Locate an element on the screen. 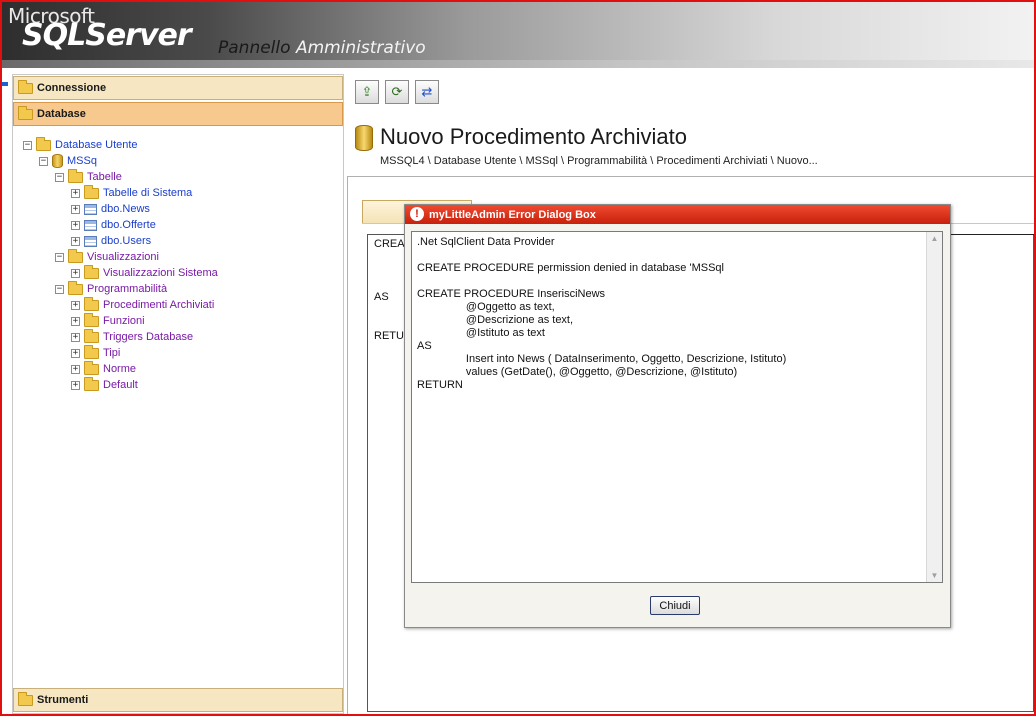 Image resolution: width=1036 pixels, height=716 pixels. page-title: Nuovo Procedimento Archiviato is located at coordinates (533, 136).